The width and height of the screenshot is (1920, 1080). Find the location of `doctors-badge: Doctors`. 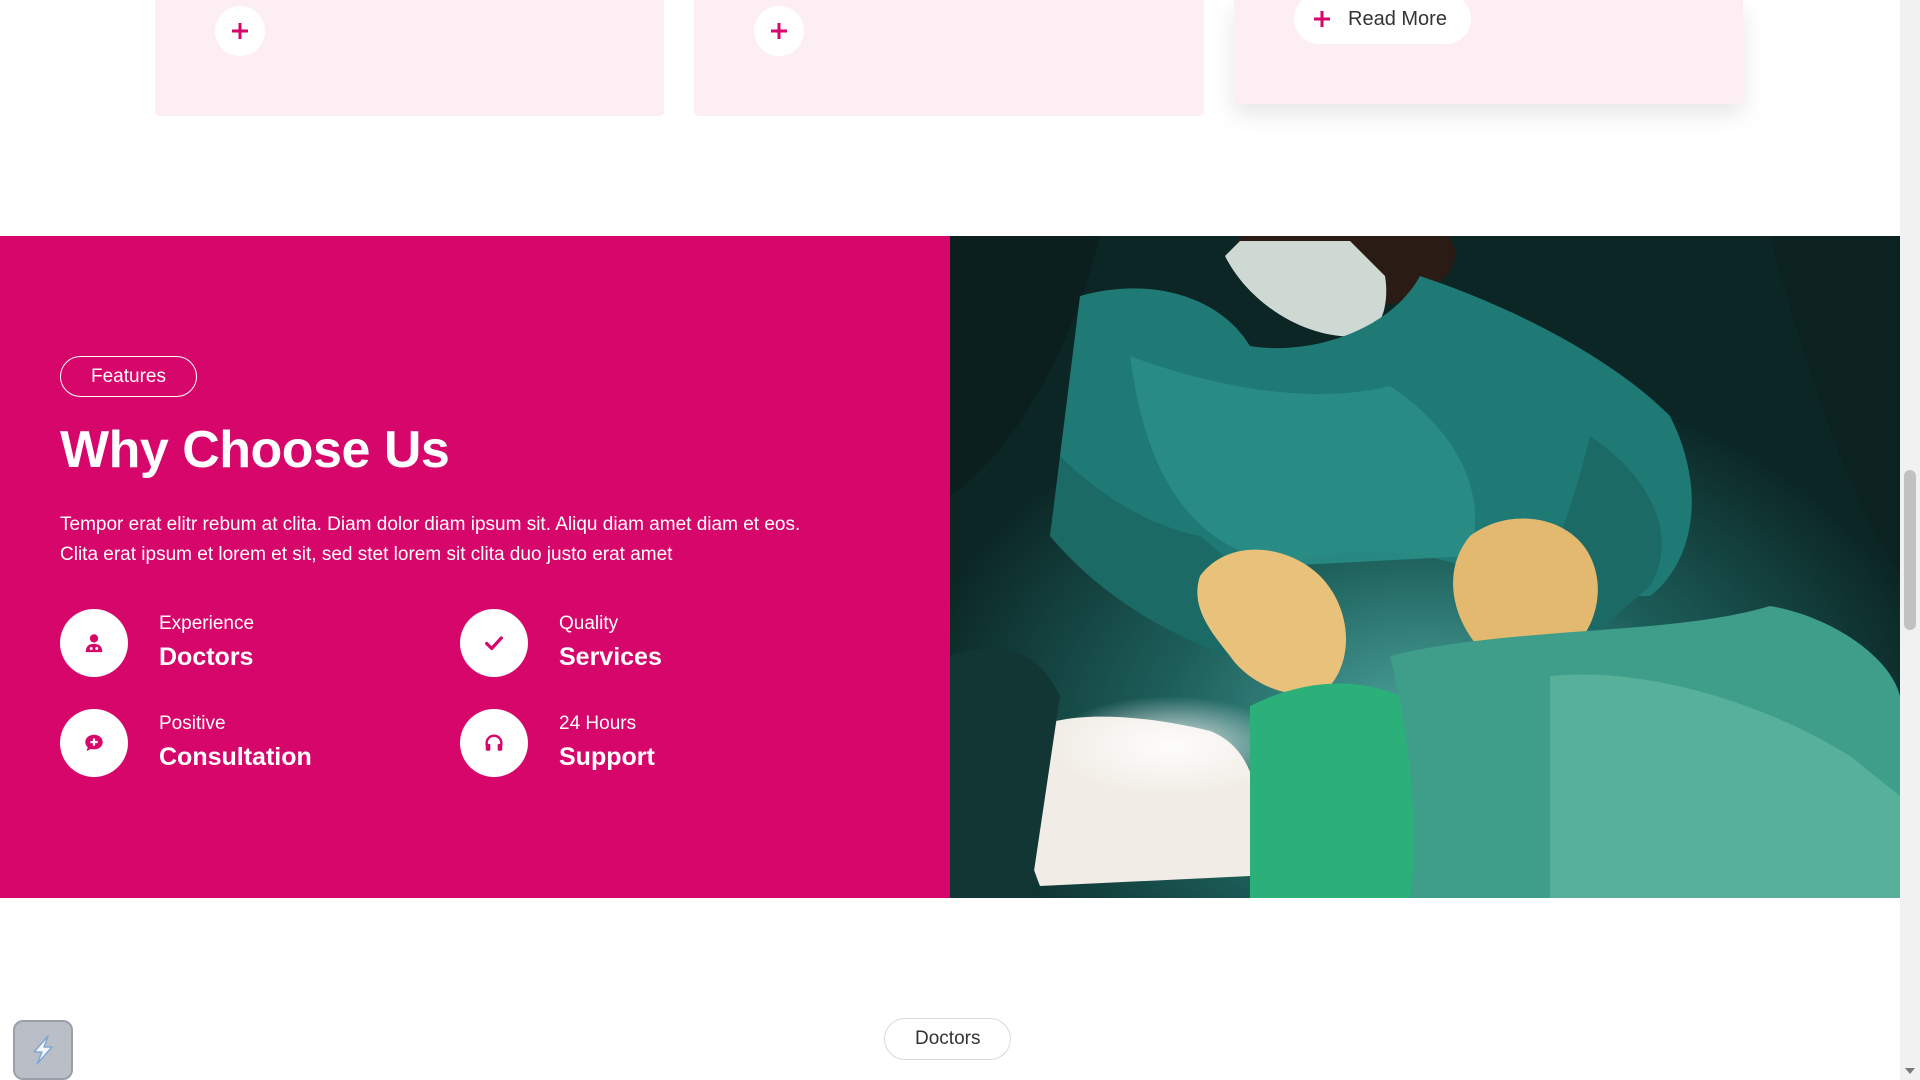

doctors-badge: Doctors is located at coordinates (948, 1039).